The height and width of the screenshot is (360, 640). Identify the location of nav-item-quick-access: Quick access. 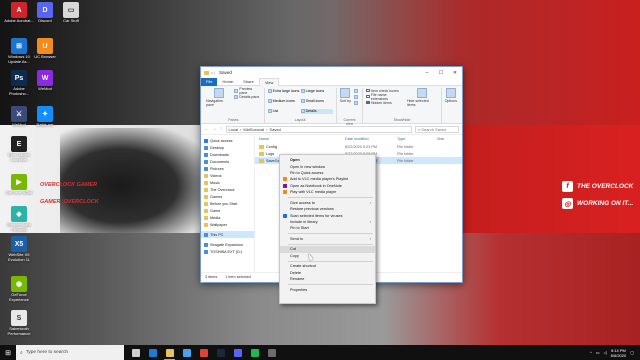
(227, 140).